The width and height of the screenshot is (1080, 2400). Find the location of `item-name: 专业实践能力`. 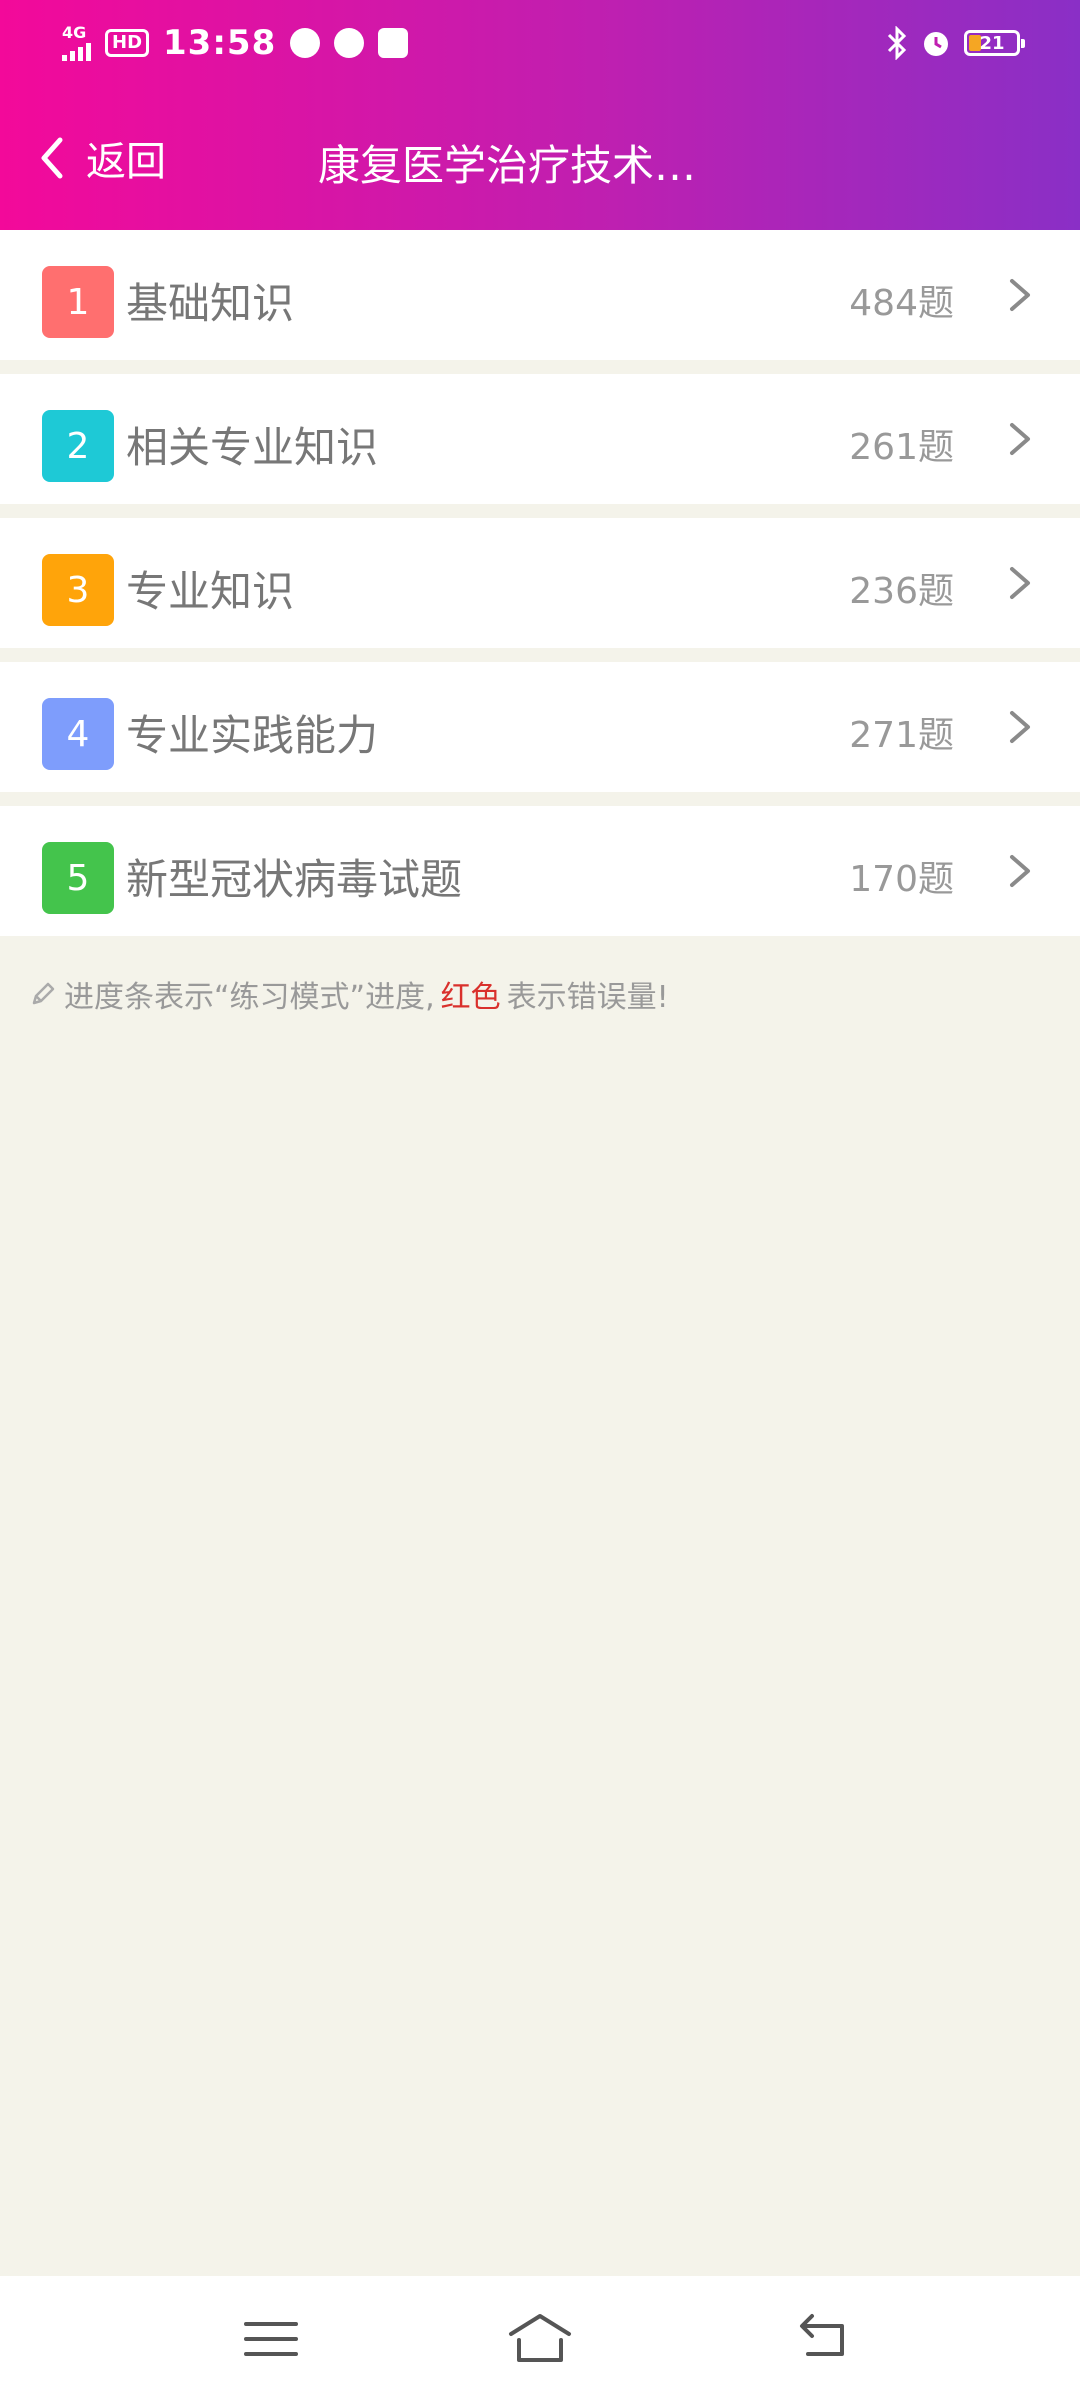

item-name: 专业实践能力 is located at coordinates (252, 735).